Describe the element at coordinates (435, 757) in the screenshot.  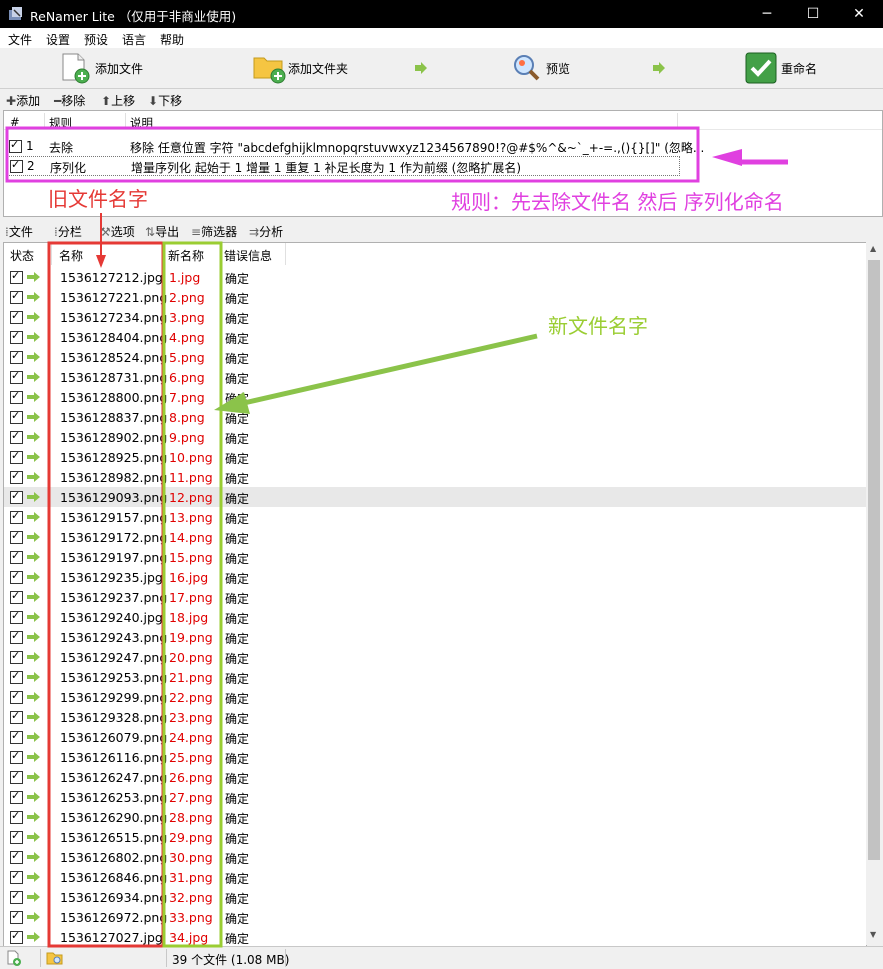
I see `table-row: 1536126116.png25.png 确定` at that location.